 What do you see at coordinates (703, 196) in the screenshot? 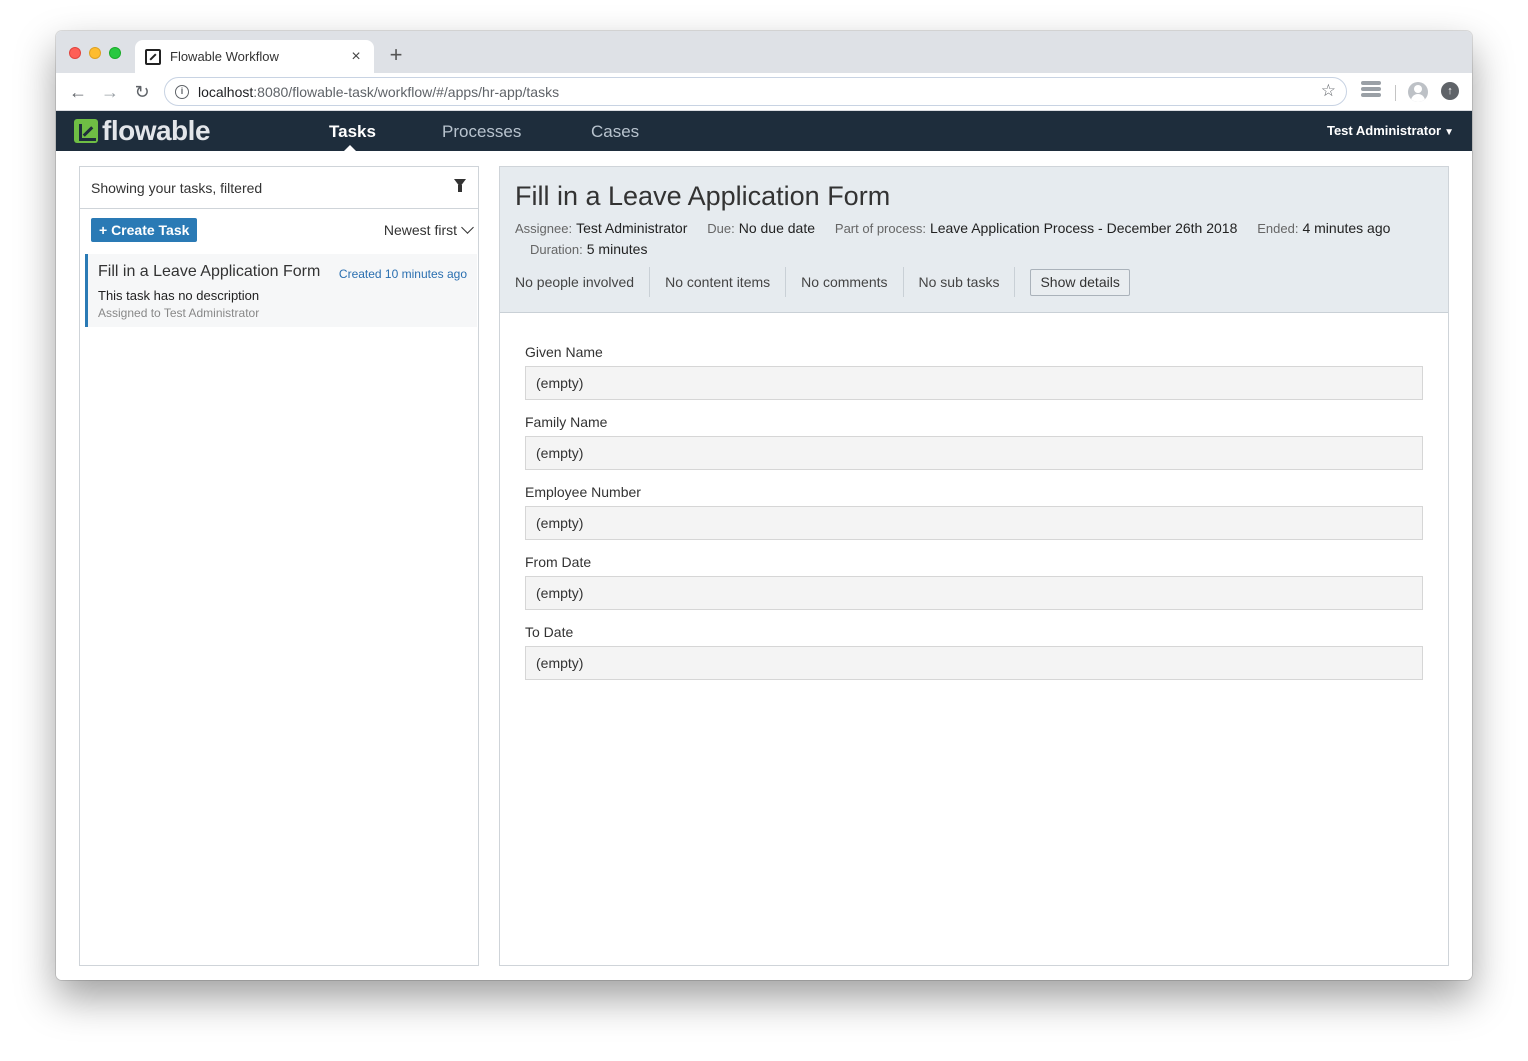
I see `task-detail-title: Fill in a Leave Application Form` at bounding box center [703, 196].